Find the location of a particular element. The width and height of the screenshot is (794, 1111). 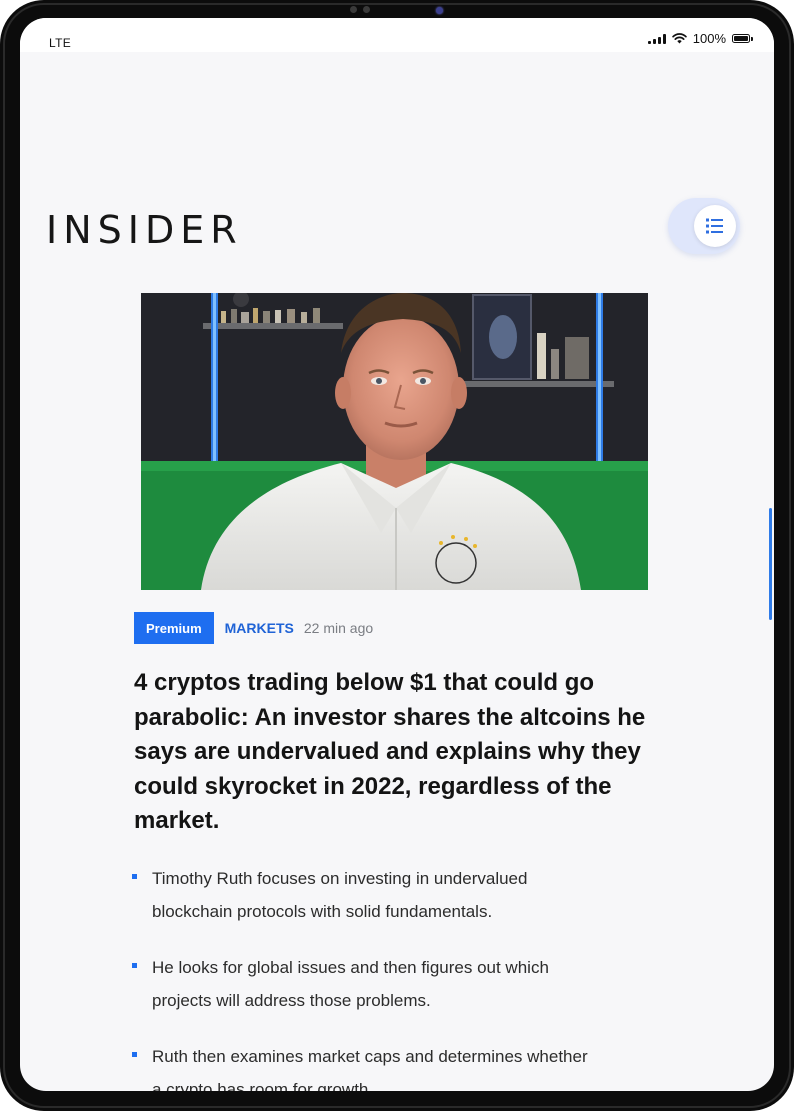

carrier-label: LTE is located at coordinates (60, 43).